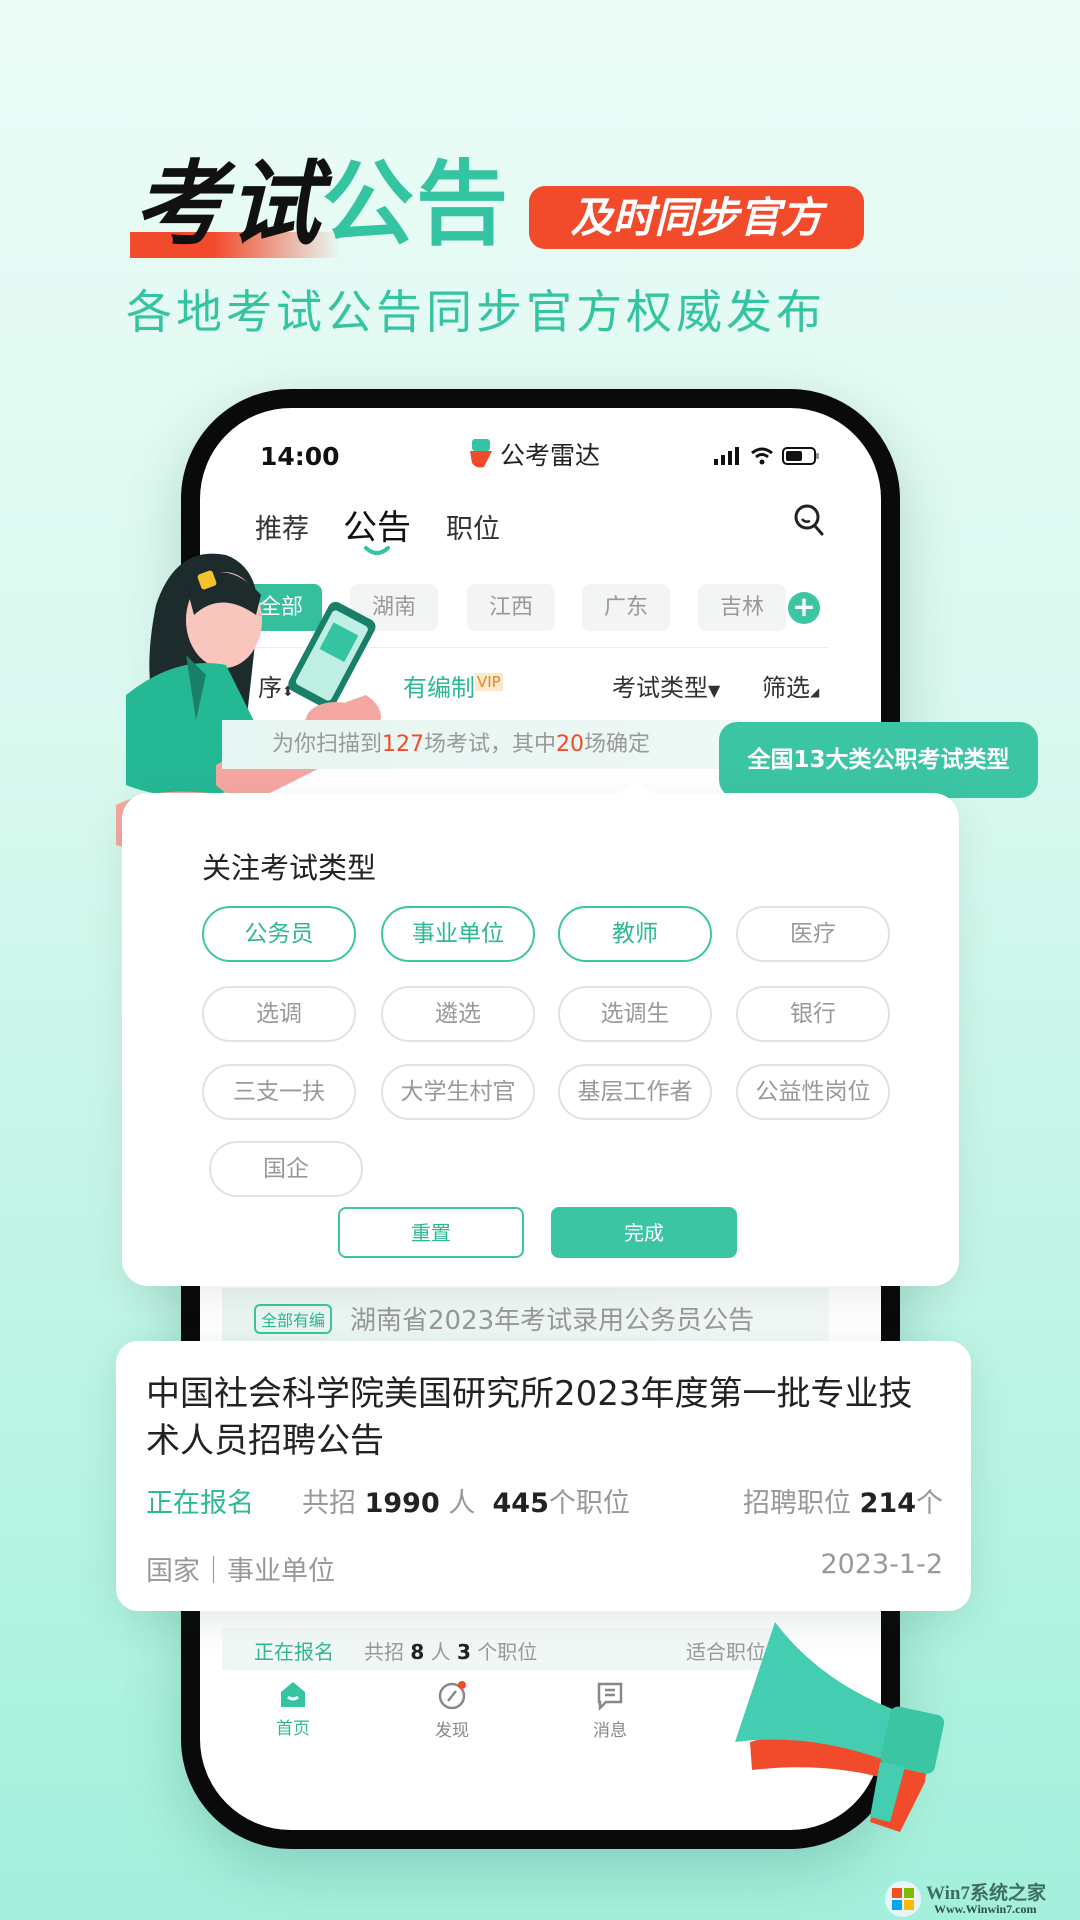 This screenshot has width=1080, height=1920. I want to click on option-soe: 国企, so click(286, 1169).